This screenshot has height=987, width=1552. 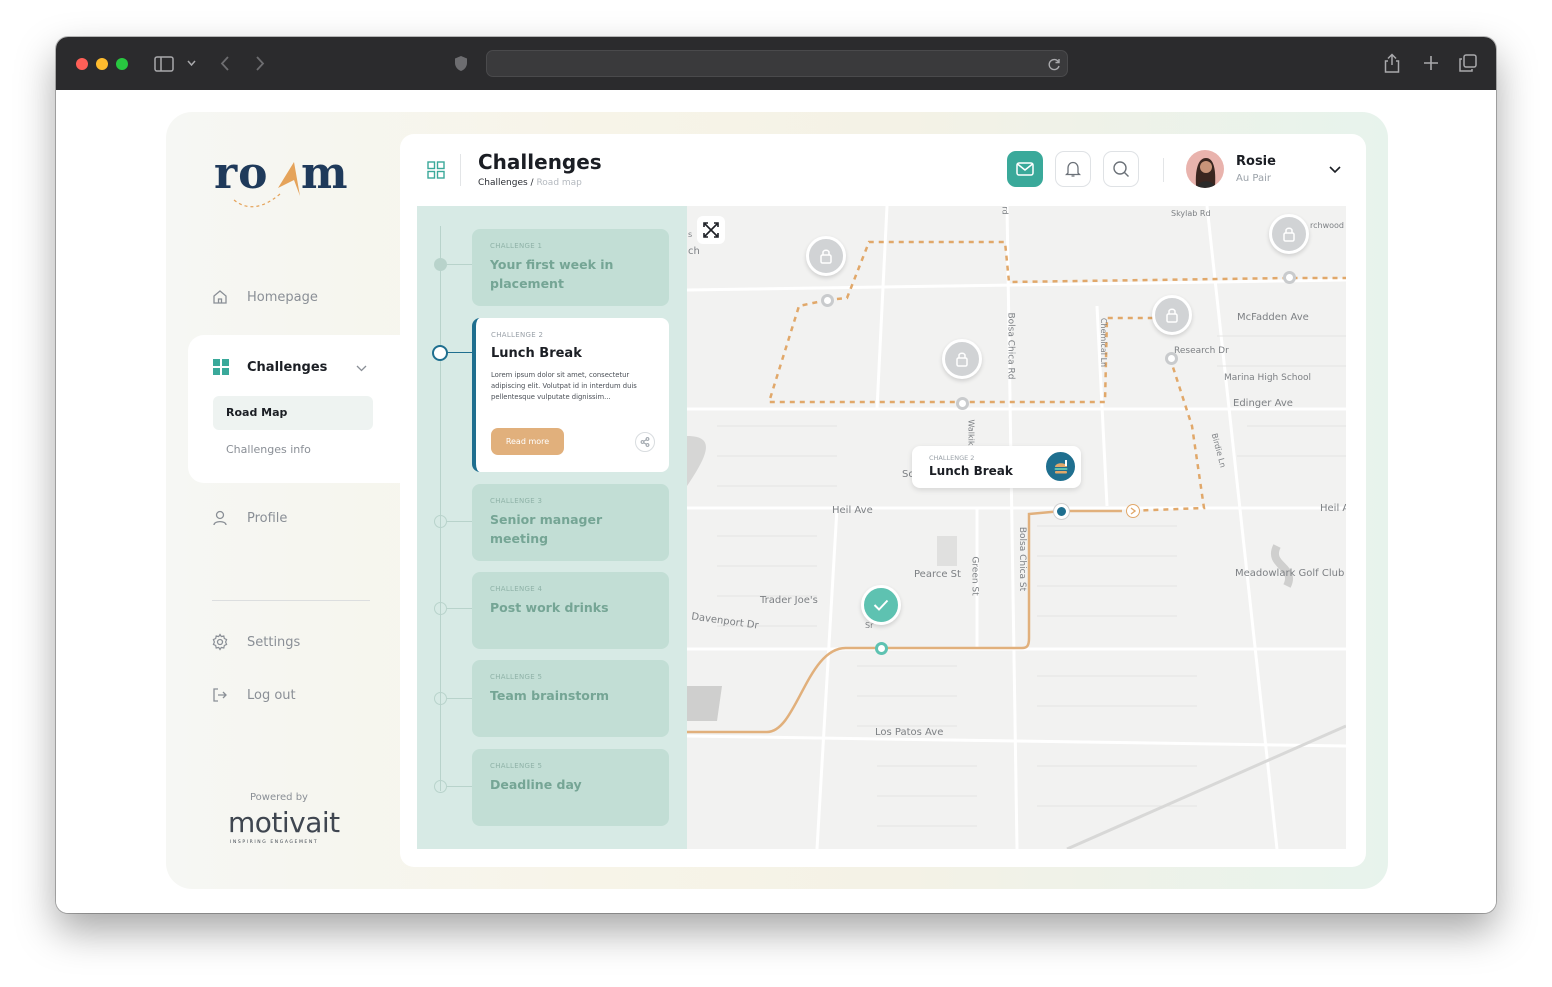 What do you see at coordinates (1191, 213) in the screenshot?
I see `map-label: Skylab Rd` at bounding box center [1191, 213].